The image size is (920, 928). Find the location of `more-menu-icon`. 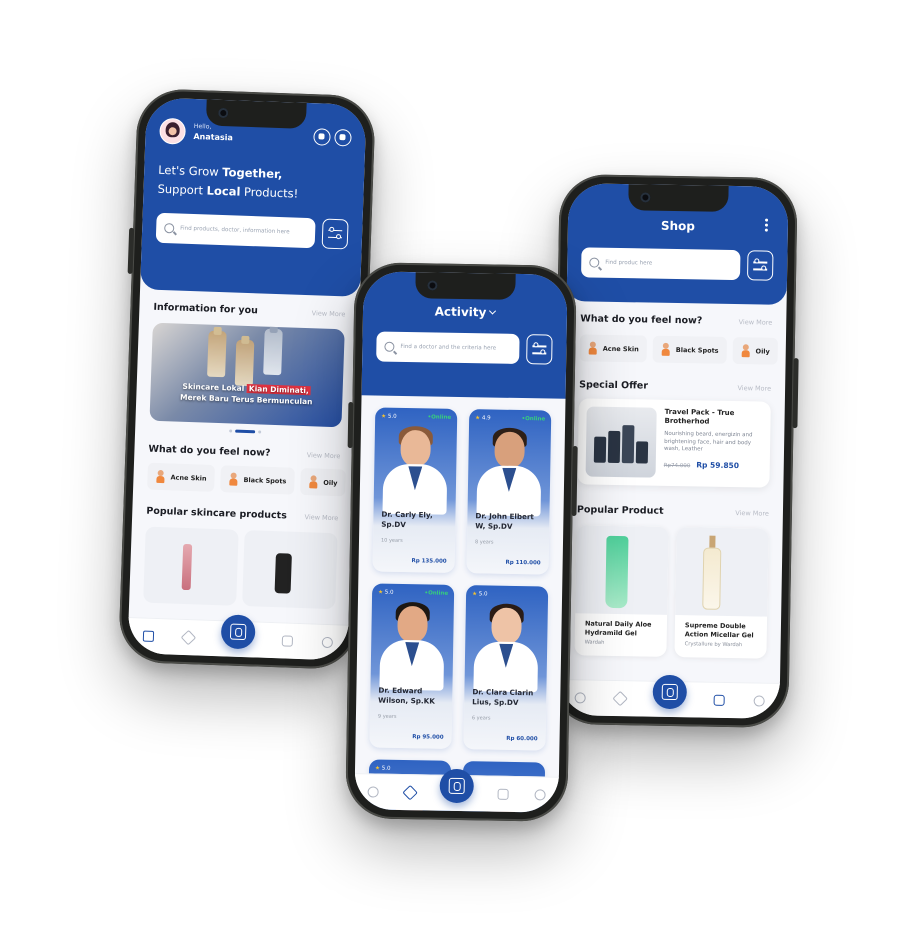

more-menu-icon is located at coordinates (766, 226).